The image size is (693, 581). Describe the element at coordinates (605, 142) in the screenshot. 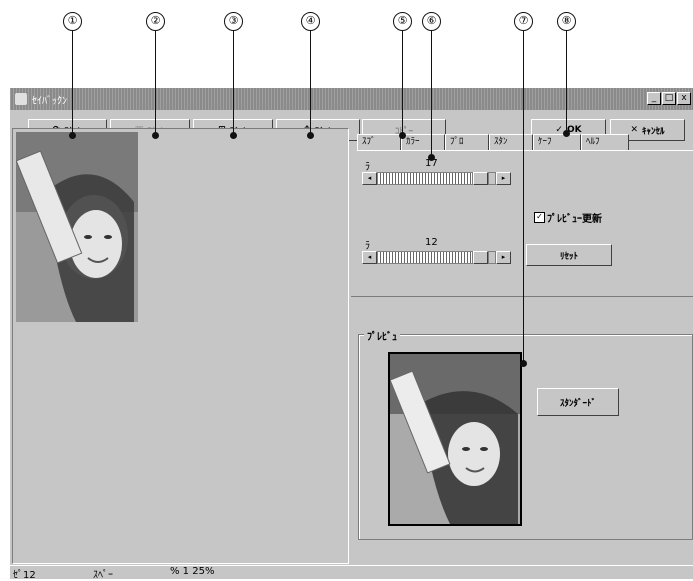

I see `tab-help: ﾍﾙﾌ` at that location.